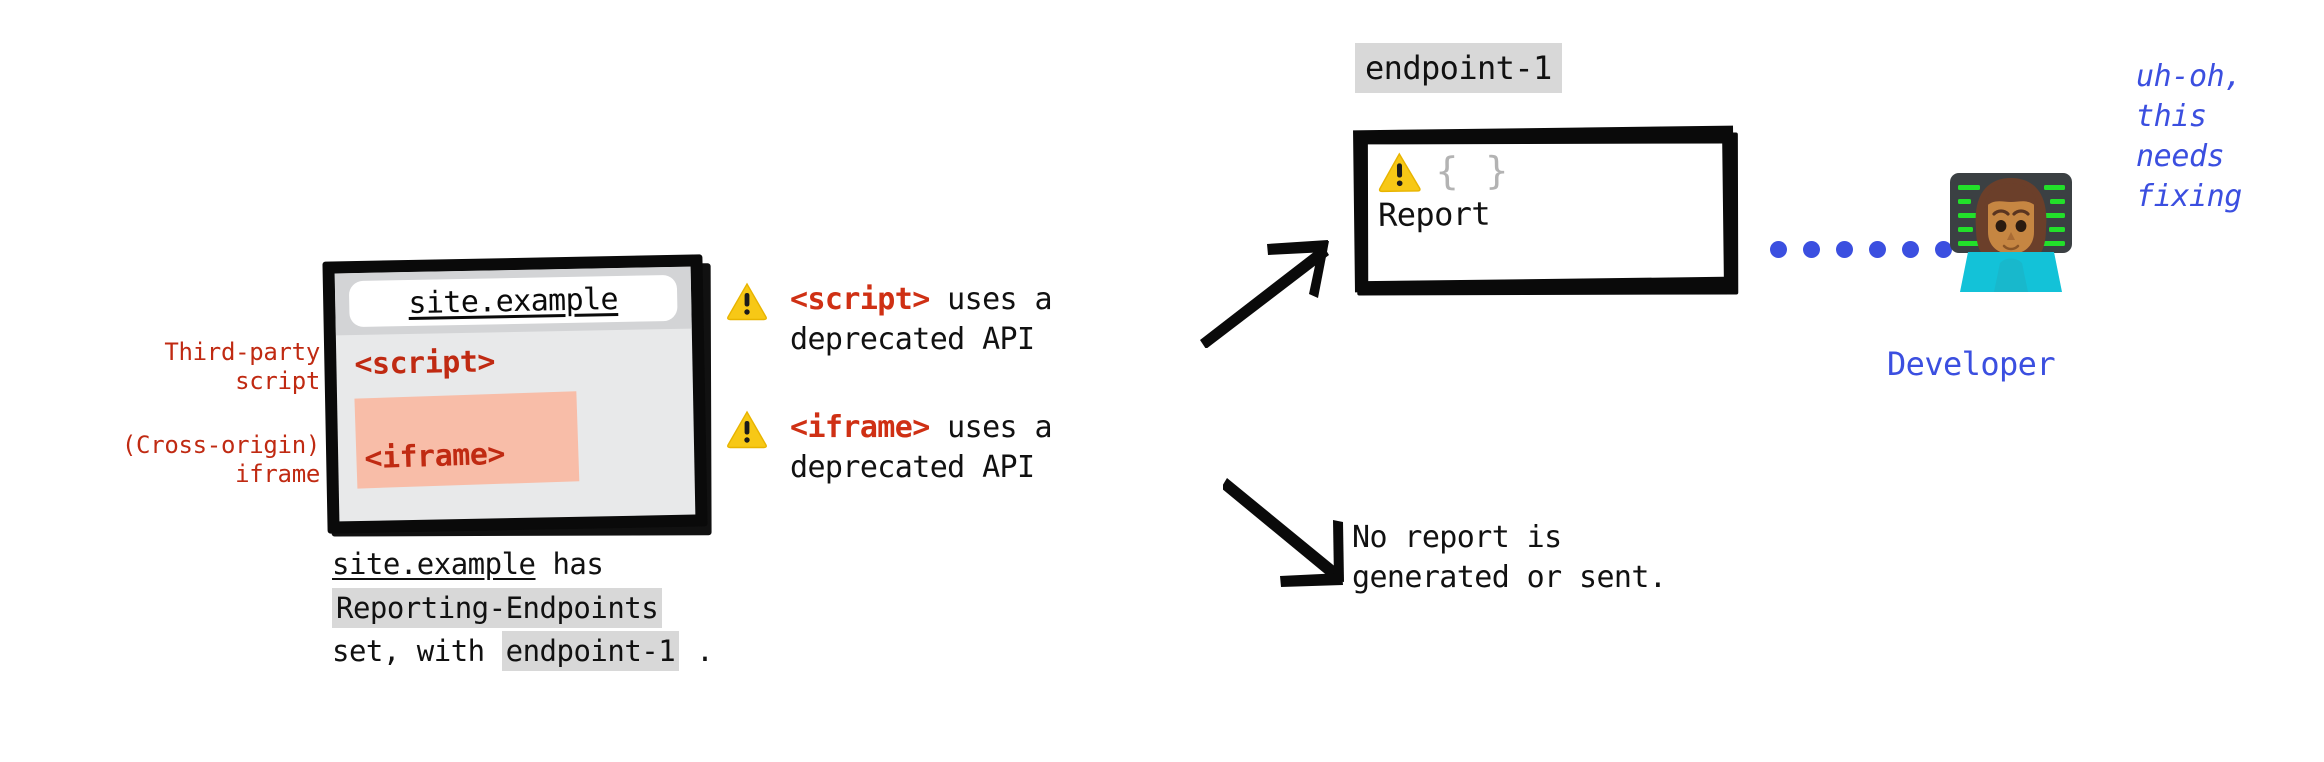  I want to click on label-third-party-script-line2: script, so click(277, 381).